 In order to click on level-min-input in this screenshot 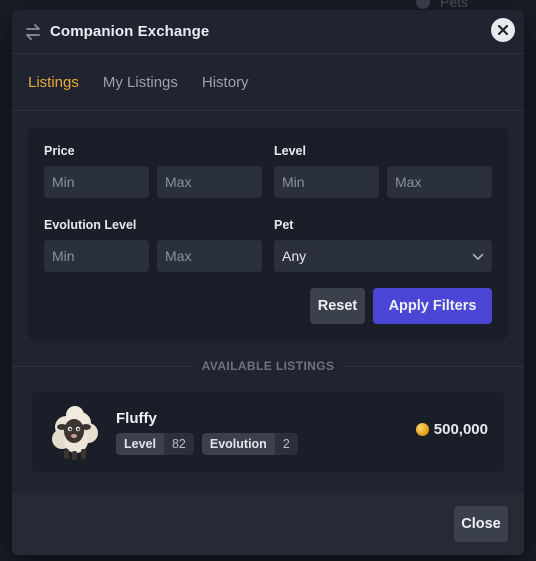, I will do `click(326, 182)`.